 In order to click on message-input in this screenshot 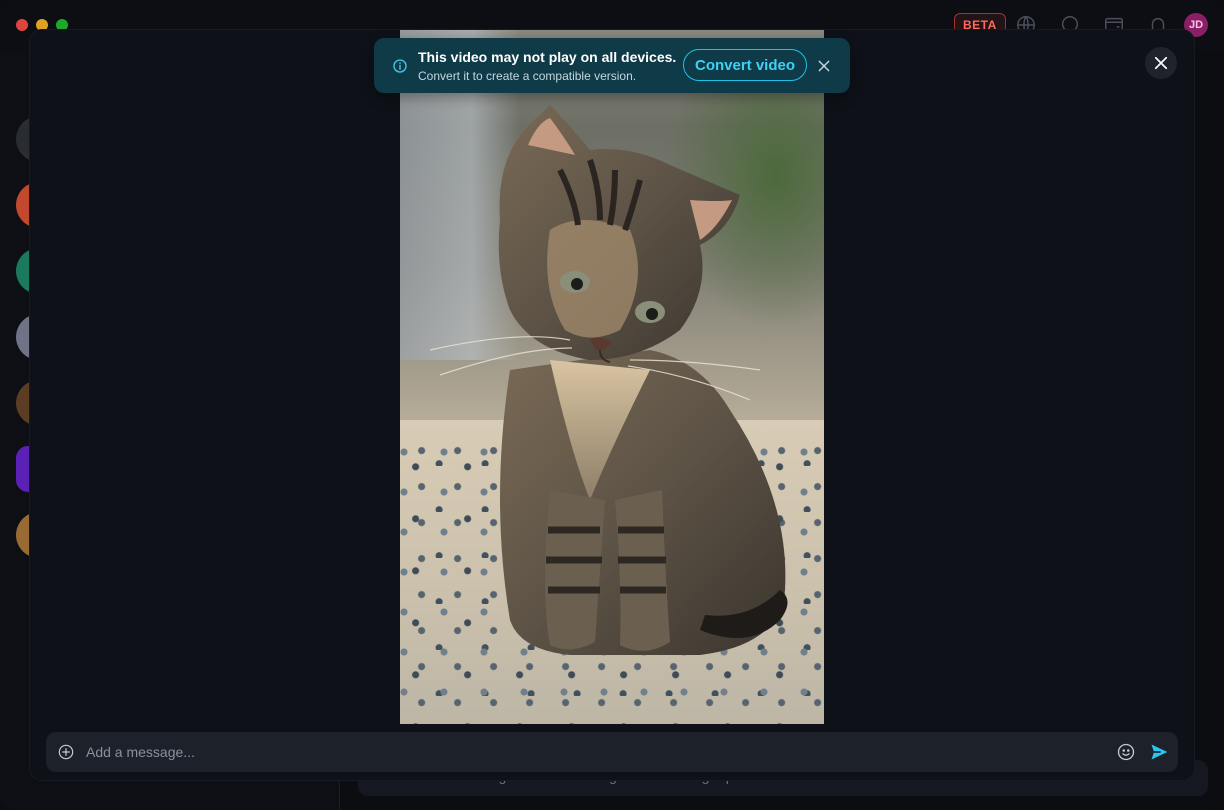, I will do `click(596, 752)`.